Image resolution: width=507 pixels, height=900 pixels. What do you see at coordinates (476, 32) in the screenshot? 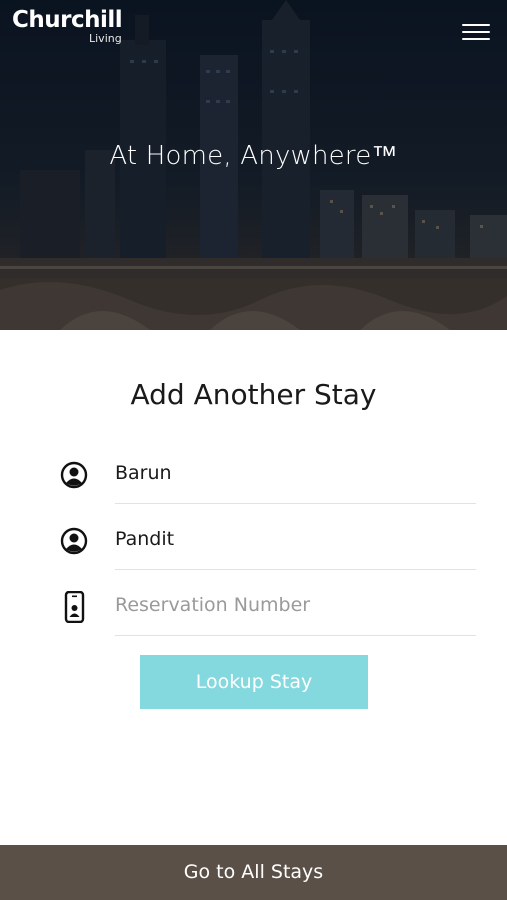
I see `hamburger-menu-icon` at bounding box center [476, 32].